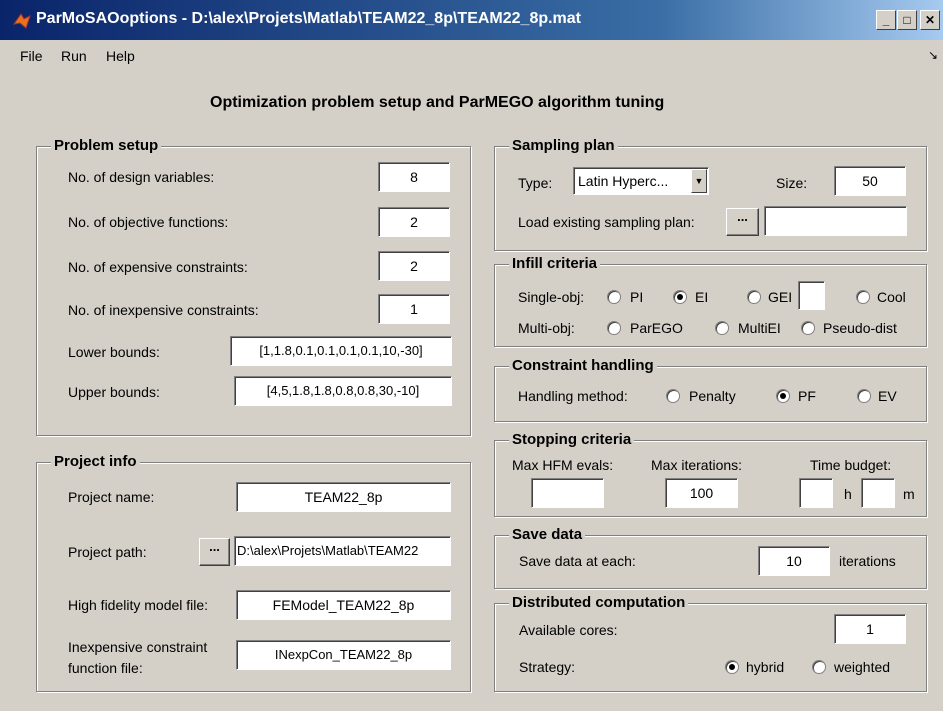  I want to click on upper-bounds-label: Upper bounds:, so click(114, 392).